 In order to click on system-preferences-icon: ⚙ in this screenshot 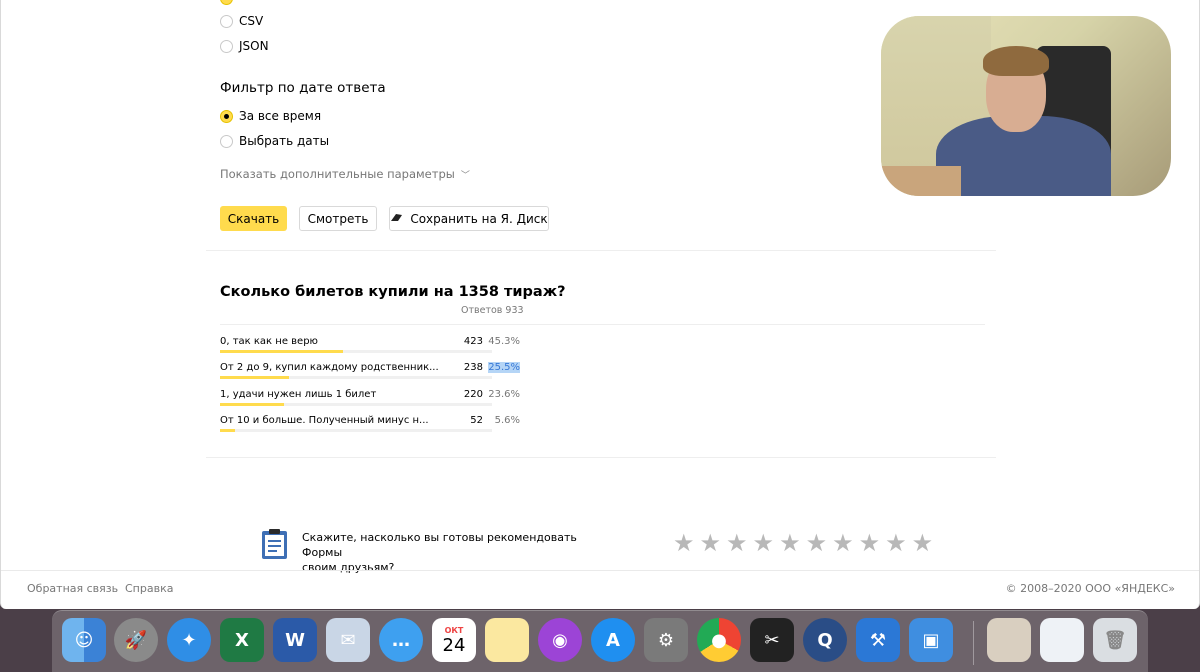, I will do `click(666, 640)`.